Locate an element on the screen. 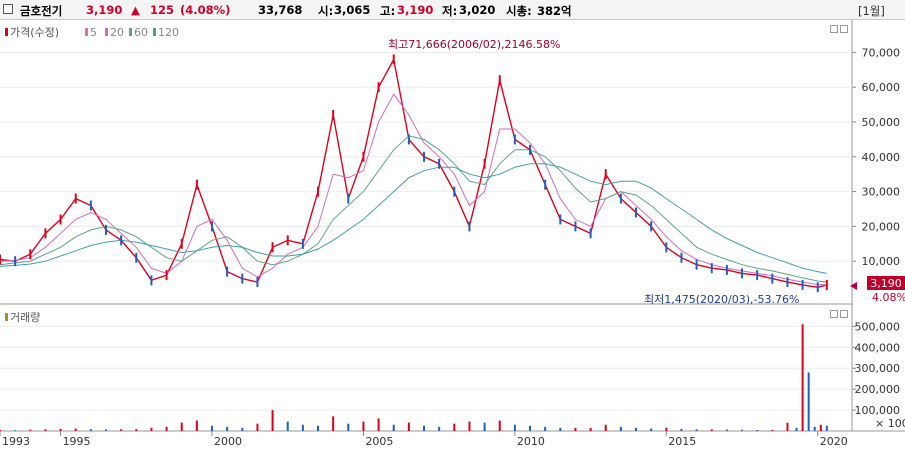 This screenshot has height=451, width=905. volume-unit: × 100 is located at coordinates (890, 423).